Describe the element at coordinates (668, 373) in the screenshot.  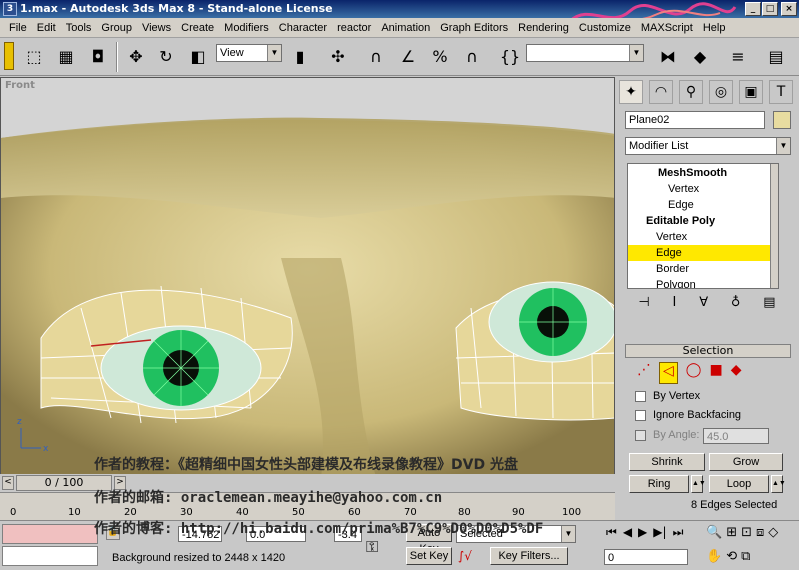
I see `edge-level-icon: ◁` at that location.